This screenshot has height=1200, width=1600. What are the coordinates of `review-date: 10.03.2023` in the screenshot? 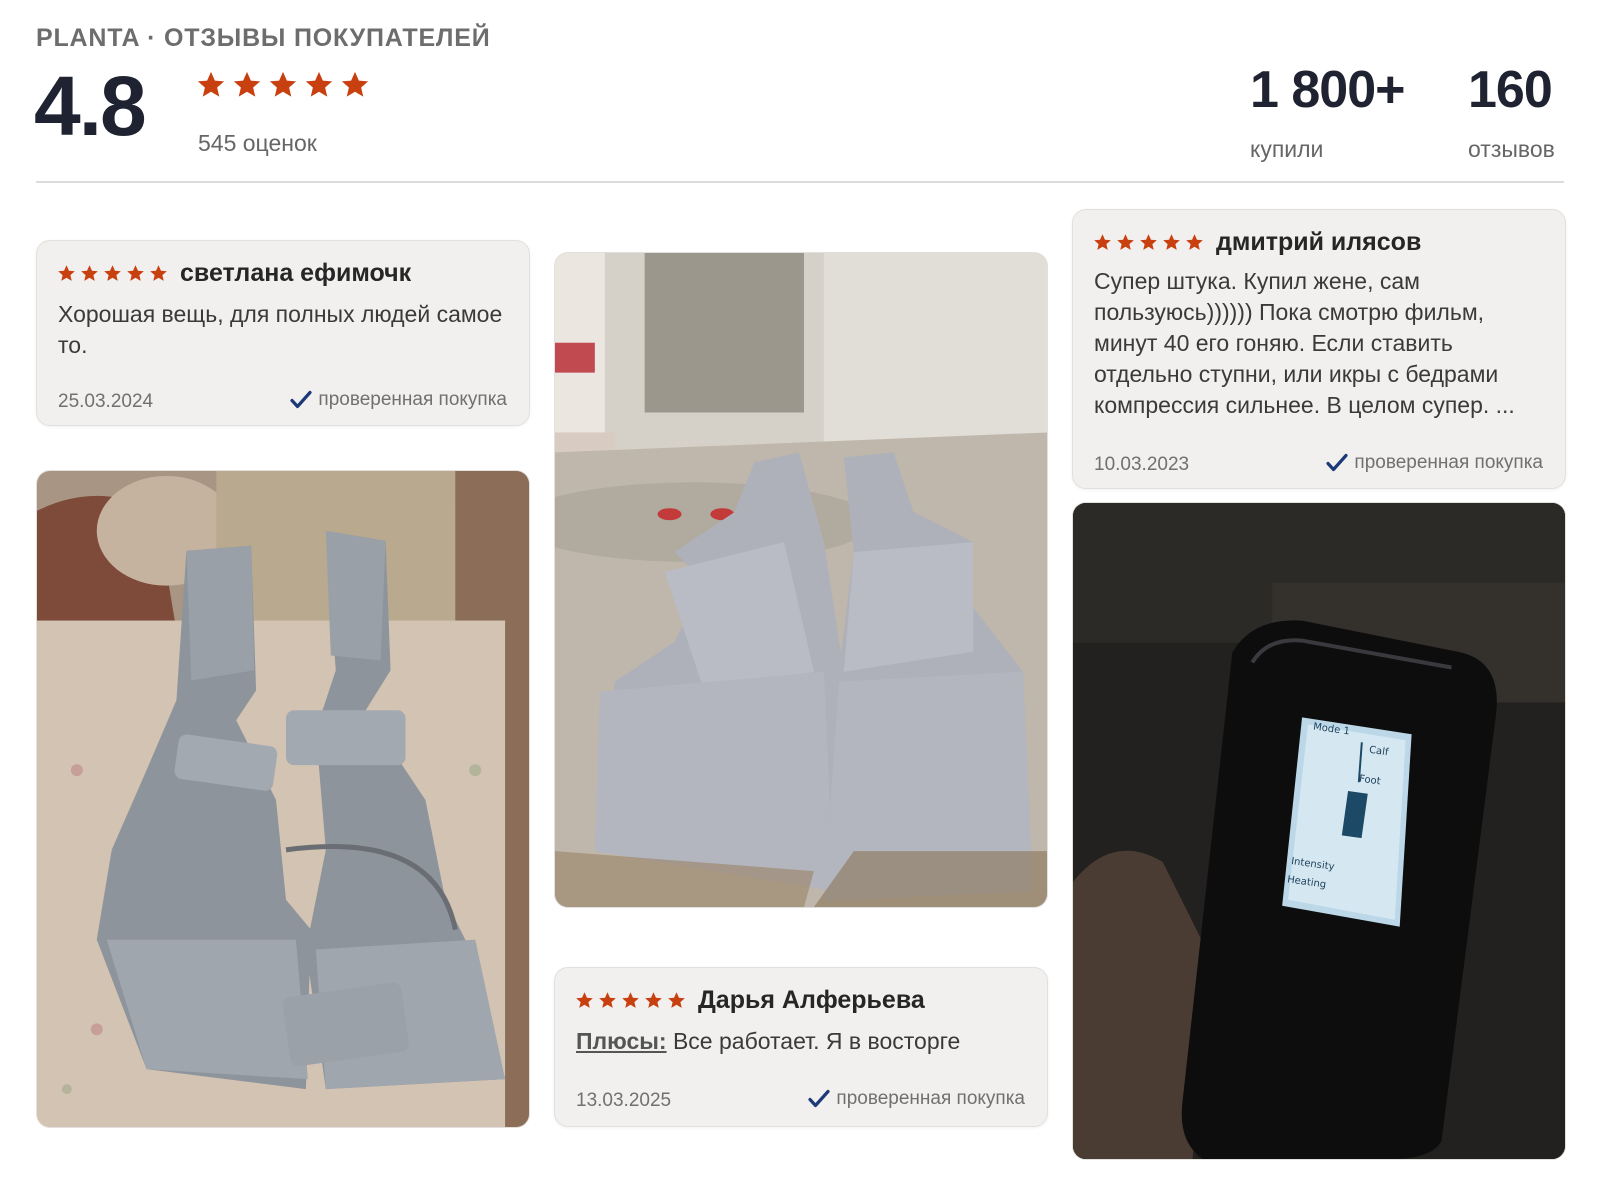 It's located at (1142, 464).